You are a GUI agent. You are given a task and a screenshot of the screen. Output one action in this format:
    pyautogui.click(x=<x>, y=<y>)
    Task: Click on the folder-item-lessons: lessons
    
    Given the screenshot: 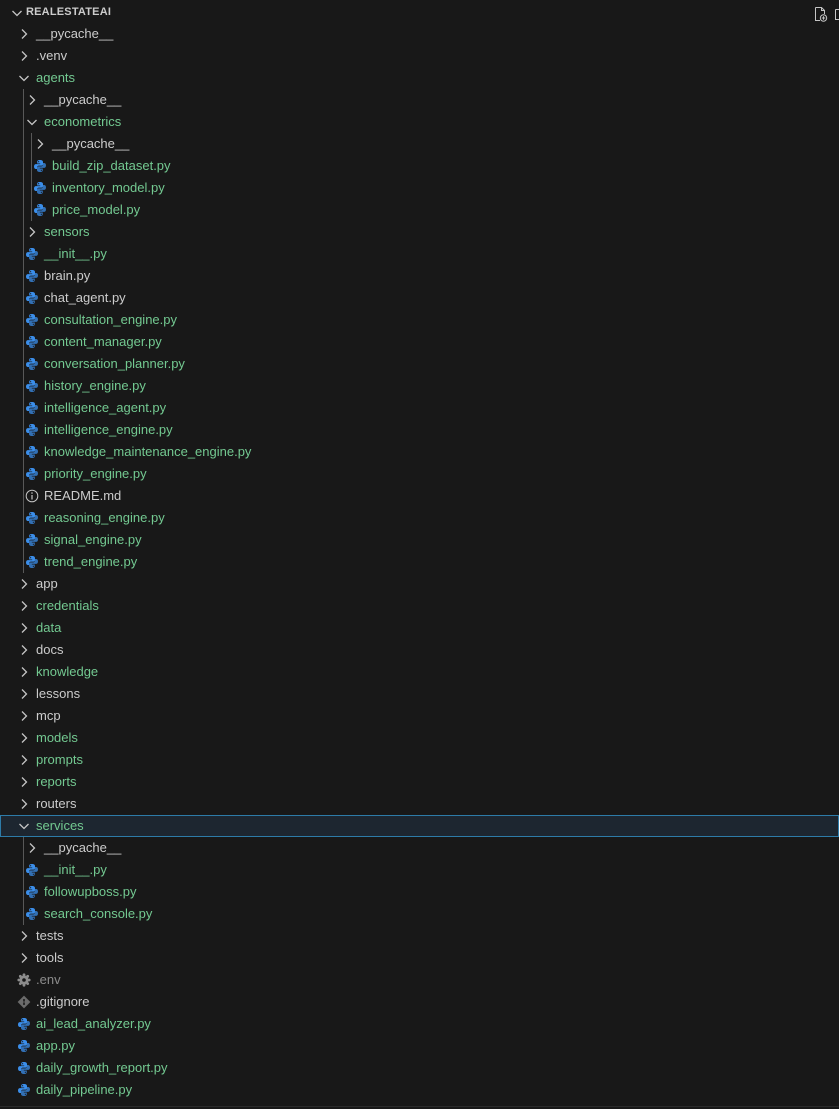 What is the action you would take?
    pyautogui.click(x=419, y=694)
    